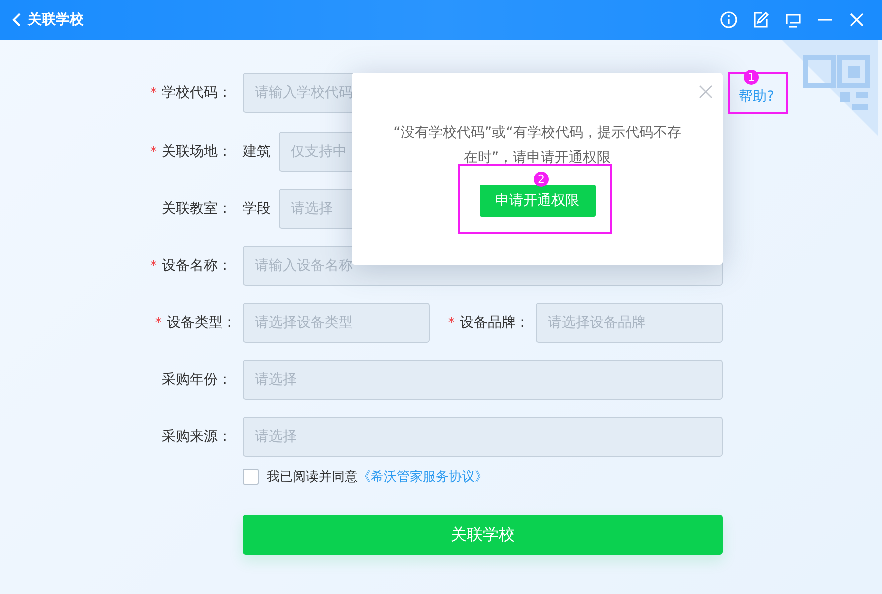 This screenshot has width=882, height=594. I want to click on field-label: 设备类型 :, so click(199, 323).